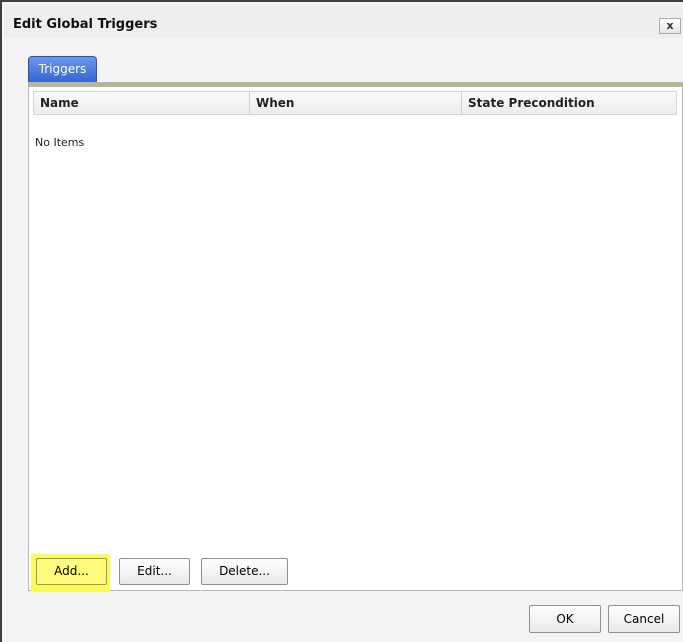  What do you see at coordinates (62, 69) in the screenshot?
I see `tab-triggers: Triggers` at bounding box center [62, 69].